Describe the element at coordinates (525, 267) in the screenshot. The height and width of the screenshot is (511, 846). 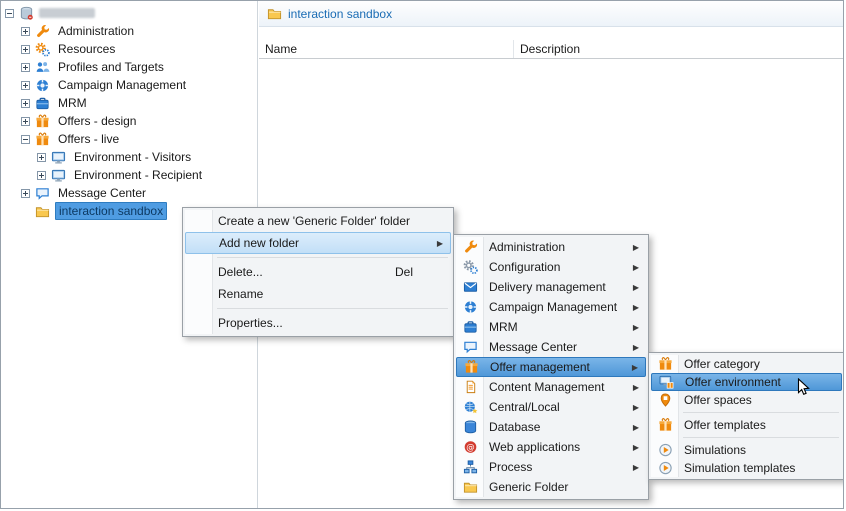
I see `menu-item-label: Configuration` at that location.